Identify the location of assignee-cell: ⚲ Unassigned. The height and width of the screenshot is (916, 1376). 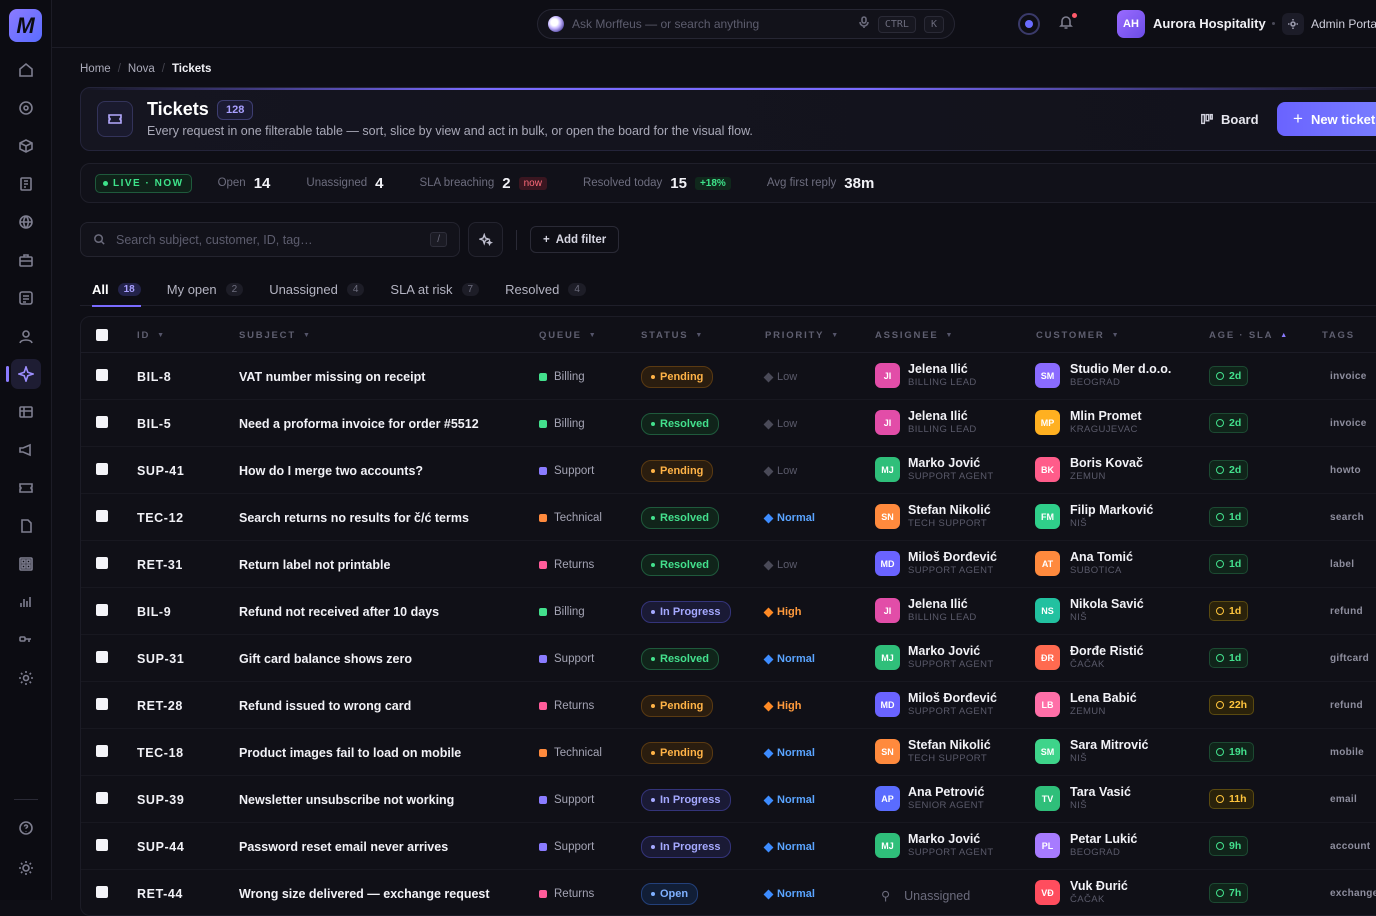
(925, 896).